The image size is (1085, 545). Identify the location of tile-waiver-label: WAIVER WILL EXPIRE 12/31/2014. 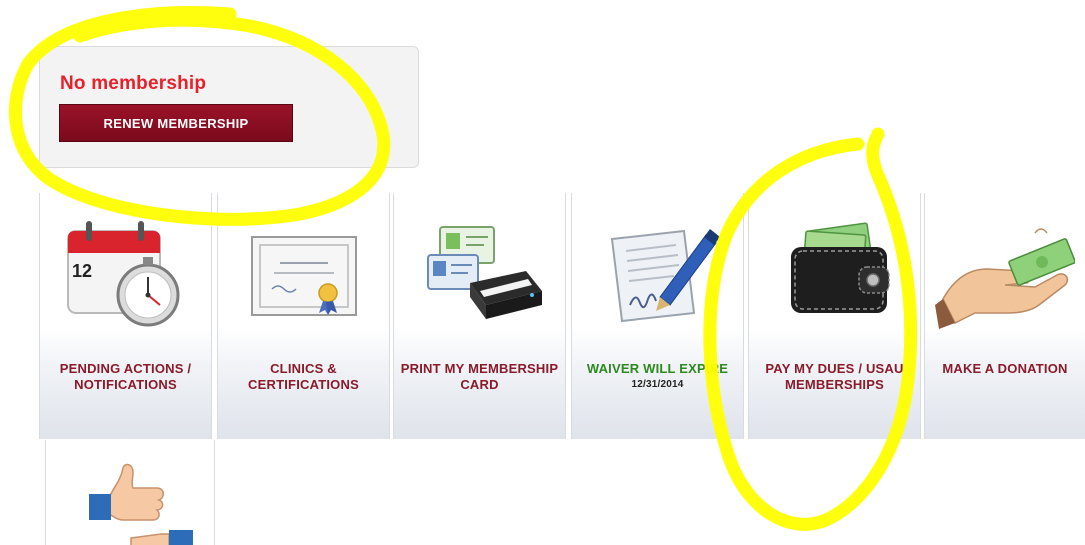
(657, 376).